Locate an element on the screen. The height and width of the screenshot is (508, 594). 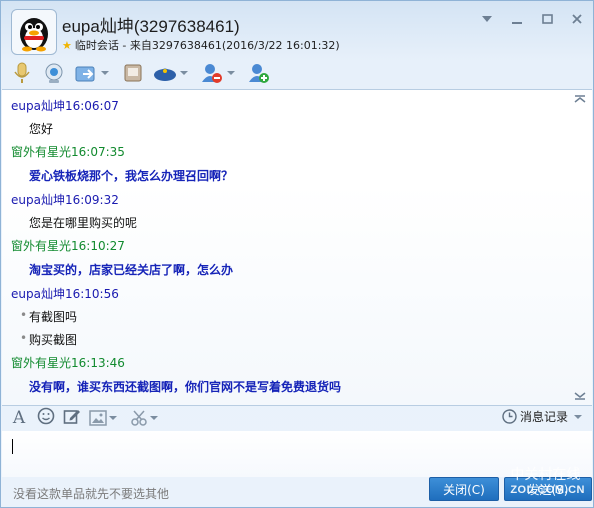
message-input is located at coordinates (297, 454).